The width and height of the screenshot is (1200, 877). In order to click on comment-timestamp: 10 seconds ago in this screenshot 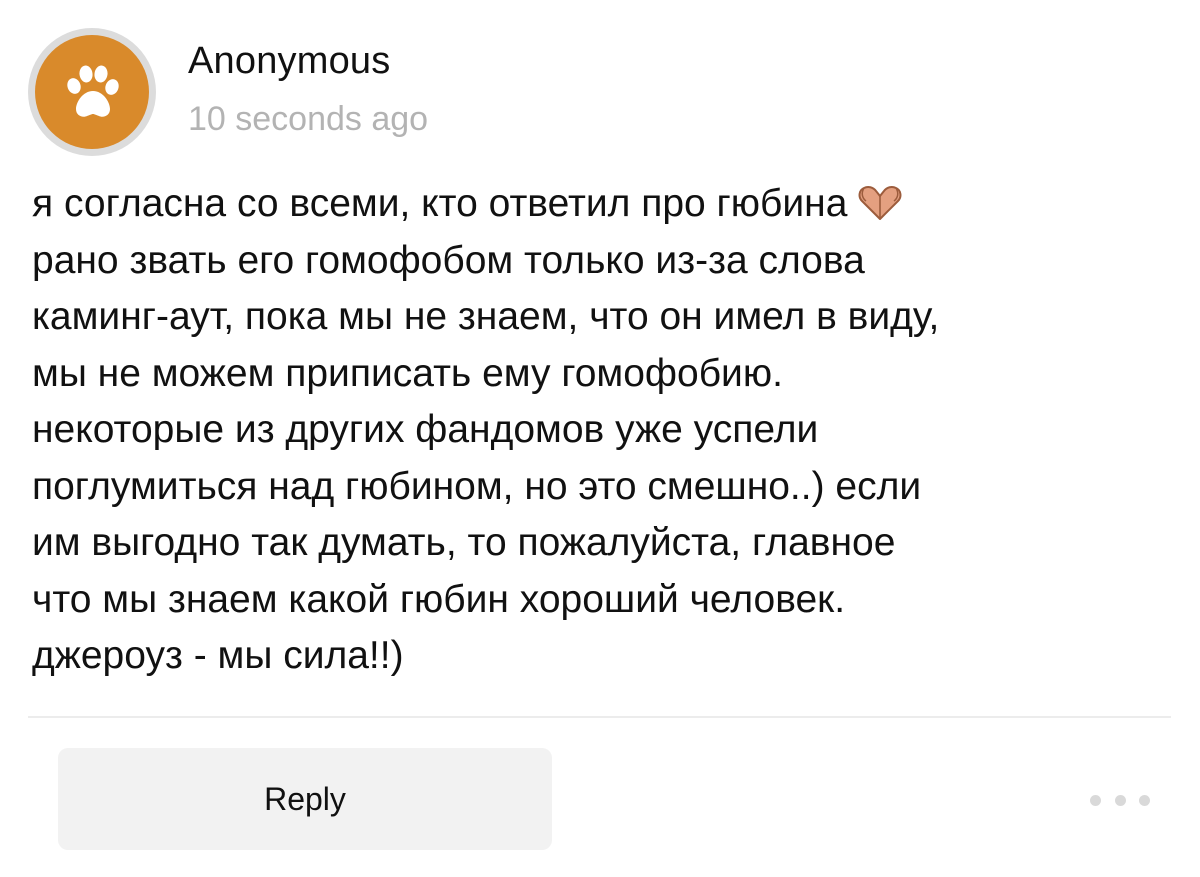, I will do `click(308, 119)`.